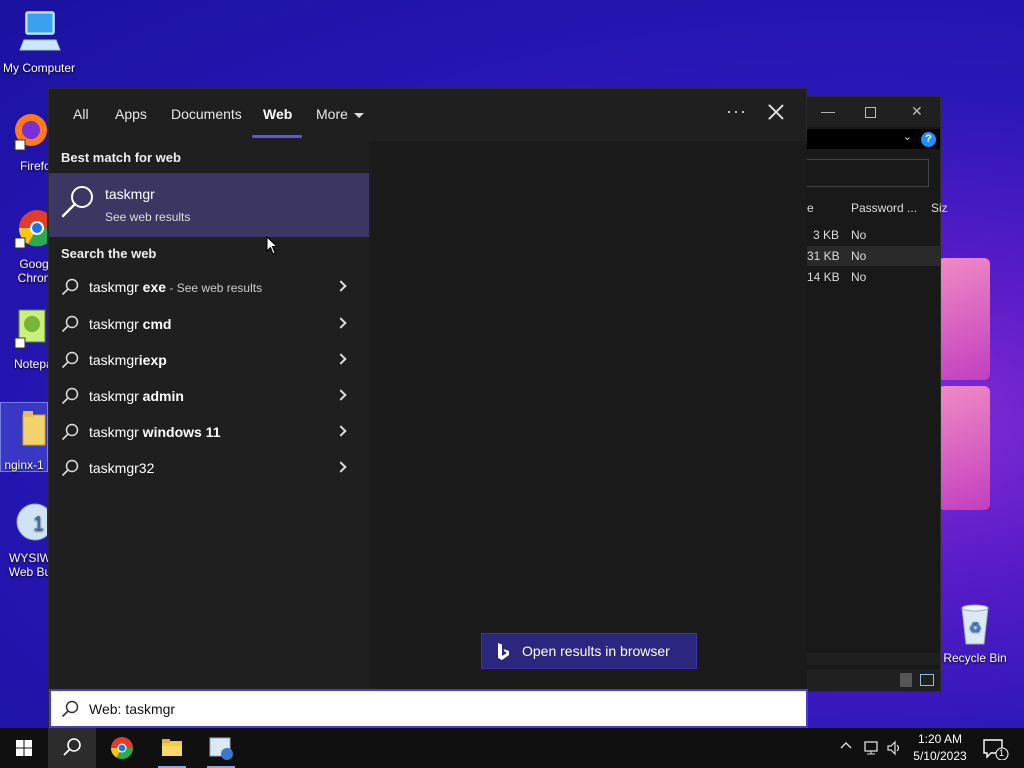  What do you see at coordinates (81, 114) in the screenshot?
I see `tab-all: All` at bounding box center [81, 114].